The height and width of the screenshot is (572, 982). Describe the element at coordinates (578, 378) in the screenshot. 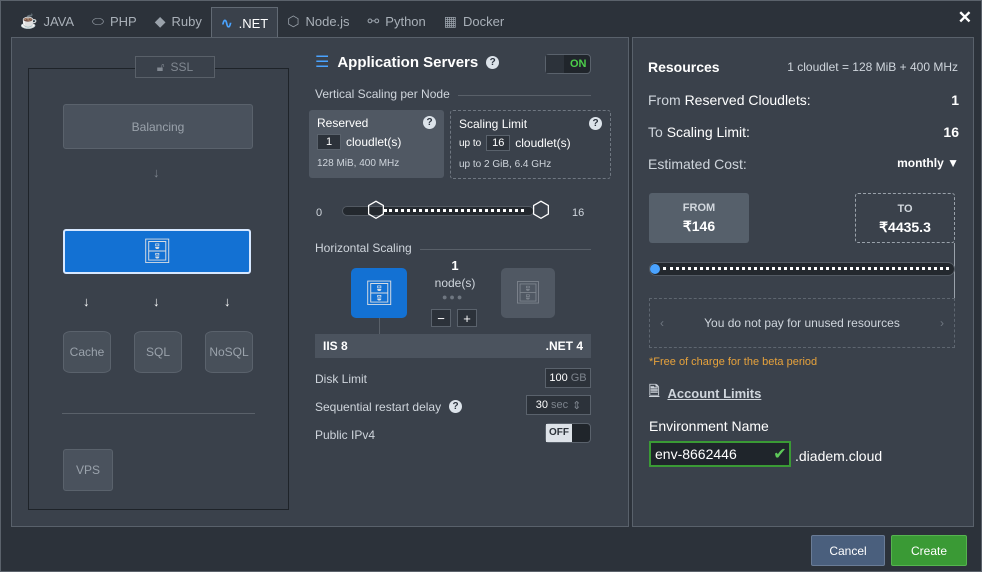

I see `disk-unit: GB` at that location.